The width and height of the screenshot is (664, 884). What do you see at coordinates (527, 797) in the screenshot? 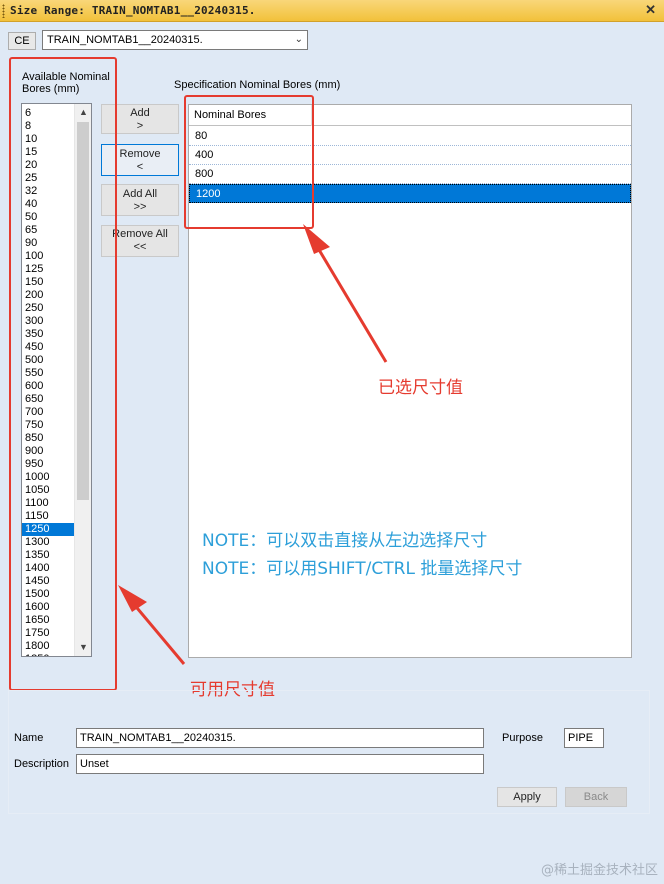
I see `apply-button: Apply` at bounding box center [527, 797].